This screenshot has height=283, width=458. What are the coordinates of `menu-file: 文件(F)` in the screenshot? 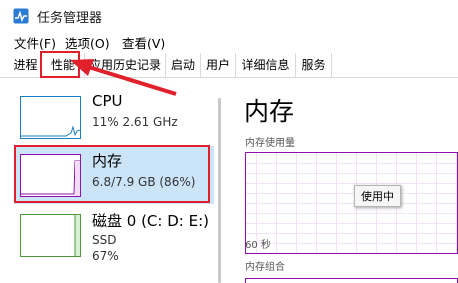 It's located at (35, 42).